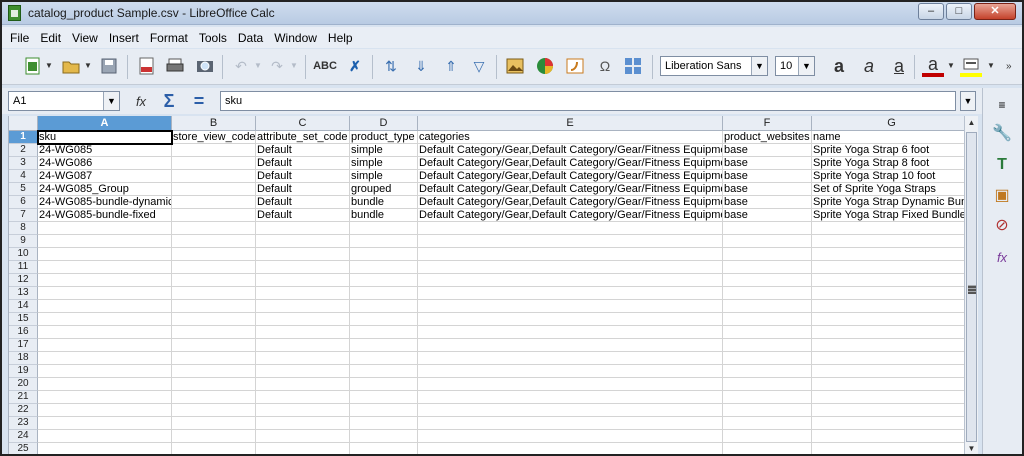 The width and height of the screenshot is (1024, 456). What do you see at coordinates (214, 150) in the screenshot?
I see `cell-b2` at bounding box center [214, 150].